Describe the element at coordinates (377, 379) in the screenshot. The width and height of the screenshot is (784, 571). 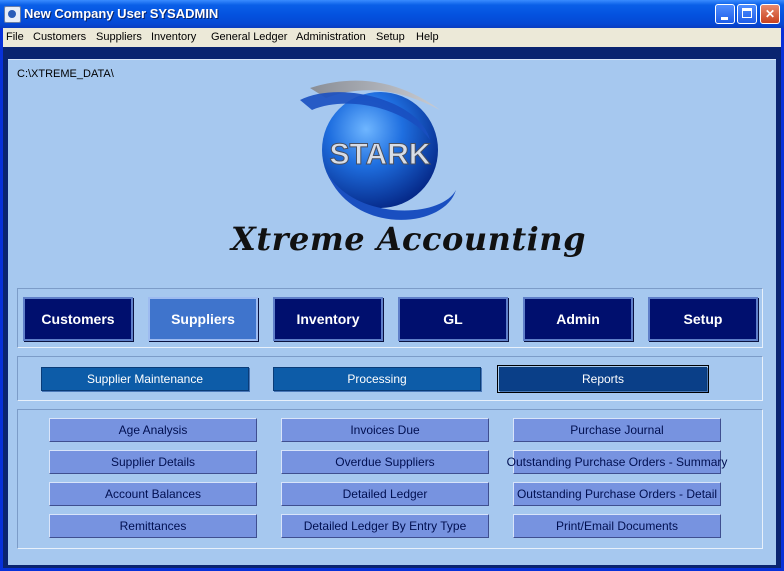
I see `processing-button: Processing` at that location.